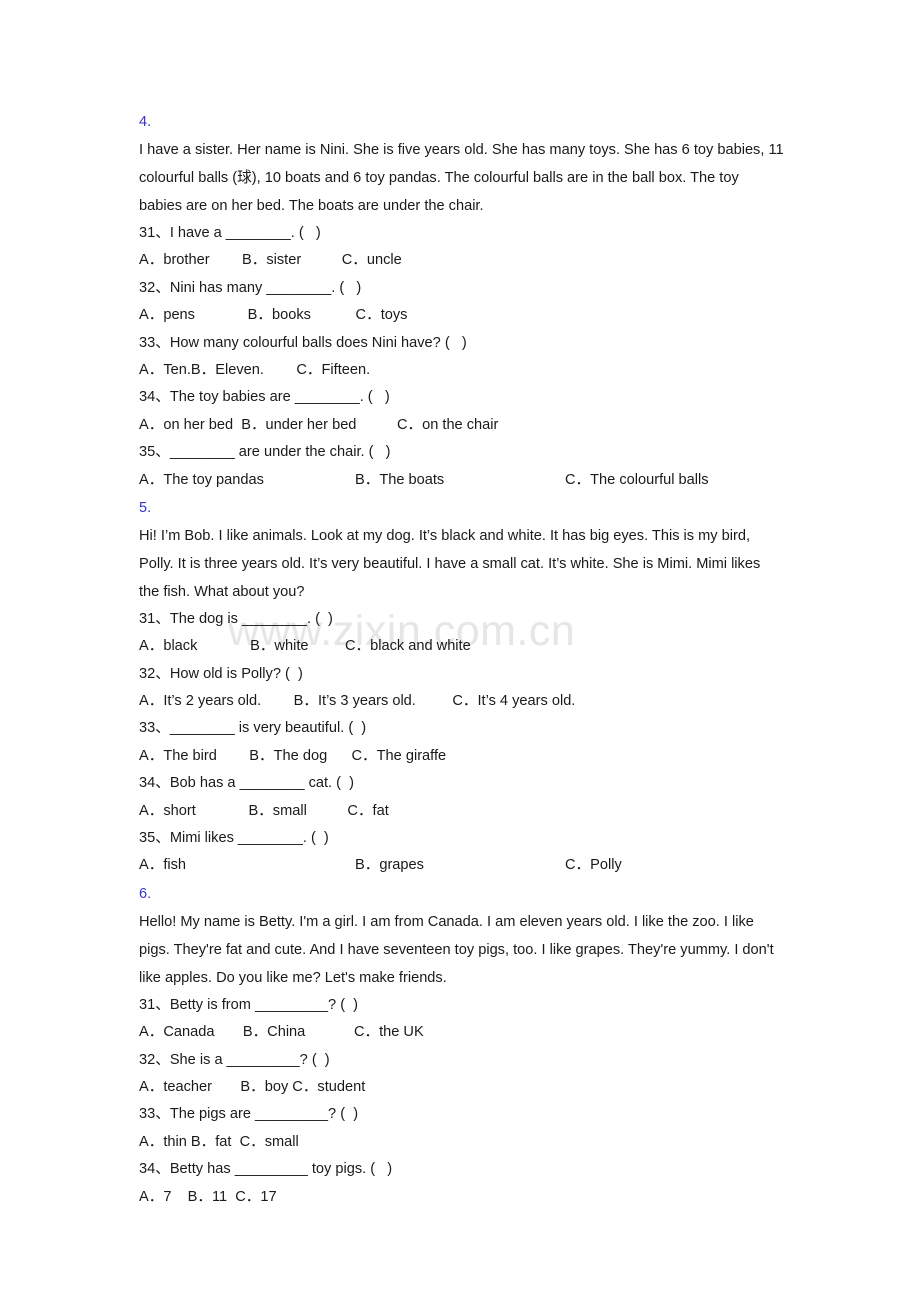  I want to click on answer-options: A．Ten.B．Eleven. C．Fifteen., so click(461, 370).